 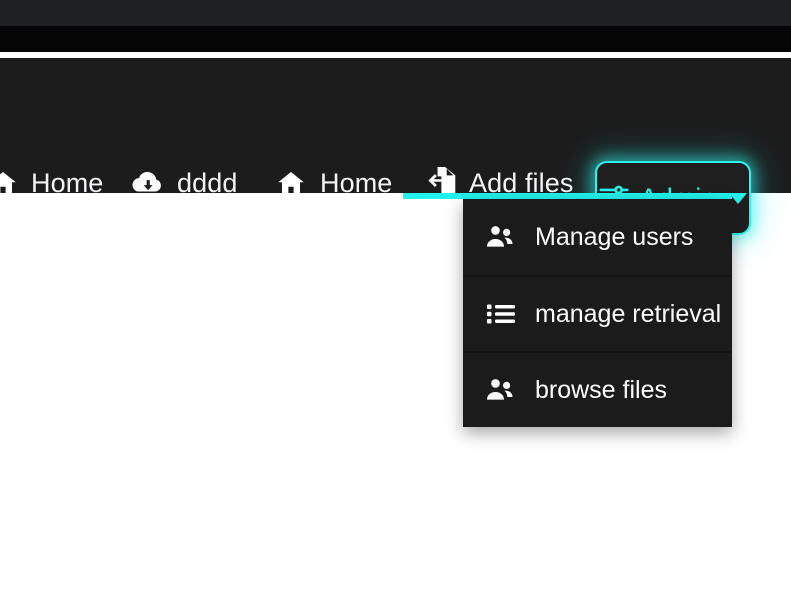 I want to click on nav-item-home-2: Home, so click(x=333, y=183).